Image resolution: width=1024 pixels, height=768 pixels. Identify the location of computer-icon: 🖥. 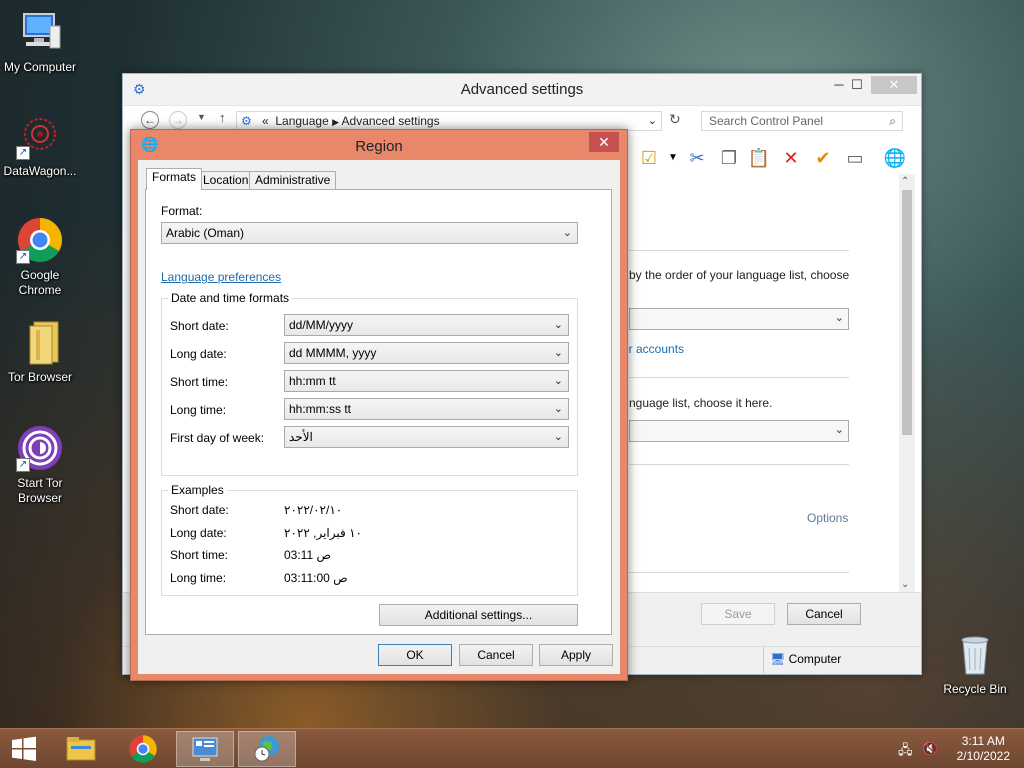
(778, 659).